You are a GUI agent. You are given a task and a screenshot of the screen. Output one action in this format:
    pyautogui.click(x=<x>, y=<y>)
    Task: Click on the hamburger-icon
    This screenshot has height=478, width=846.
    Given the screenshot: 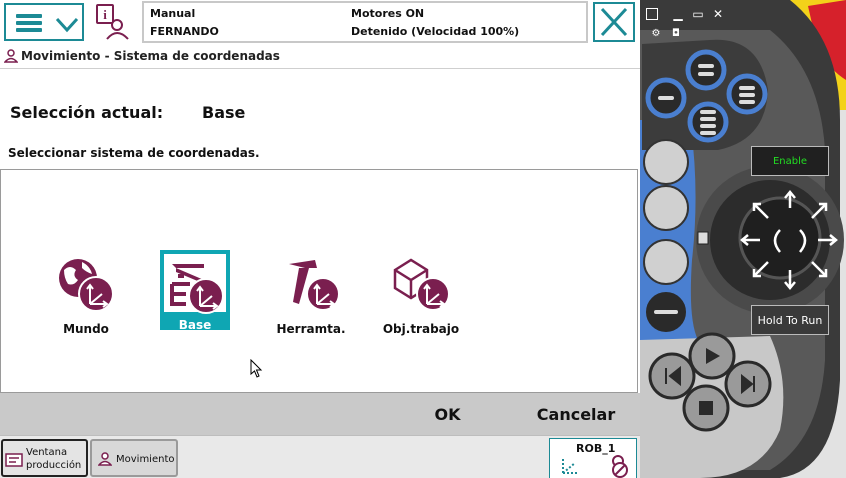 What is the action you would take?
    pyautogui.click(x=29, y=23)
    